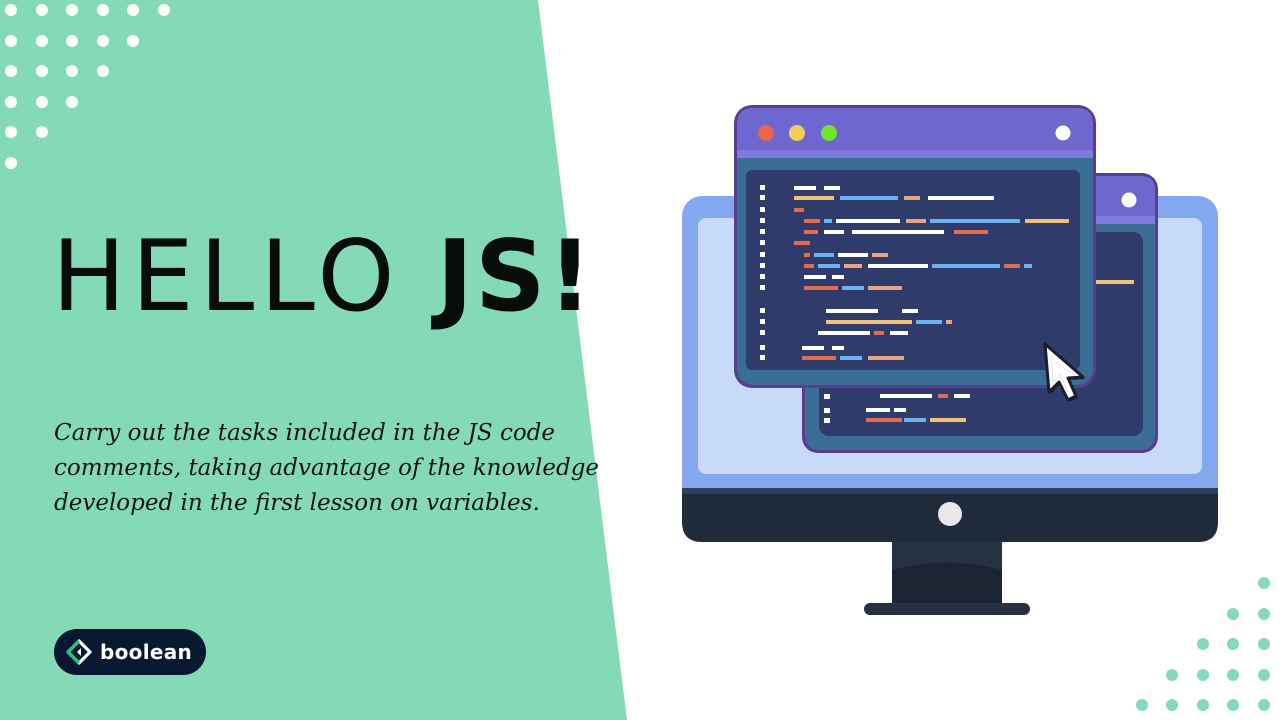  I want to click on monitor-power-button, so click(950, 514).